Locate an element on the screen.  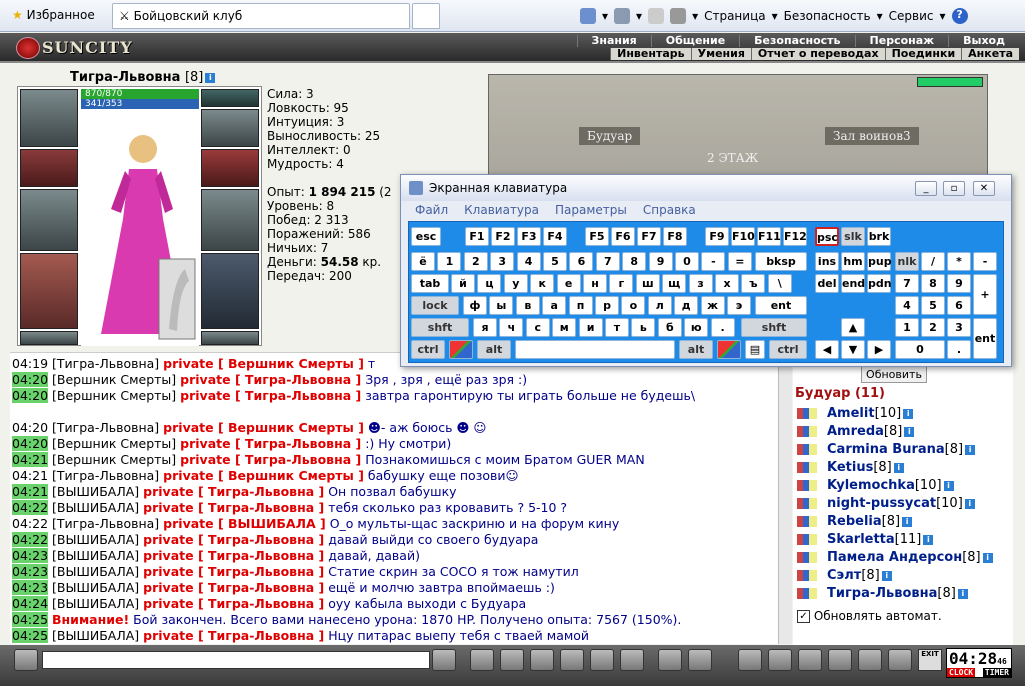
mail-icon is located at coordinates (656, 16).